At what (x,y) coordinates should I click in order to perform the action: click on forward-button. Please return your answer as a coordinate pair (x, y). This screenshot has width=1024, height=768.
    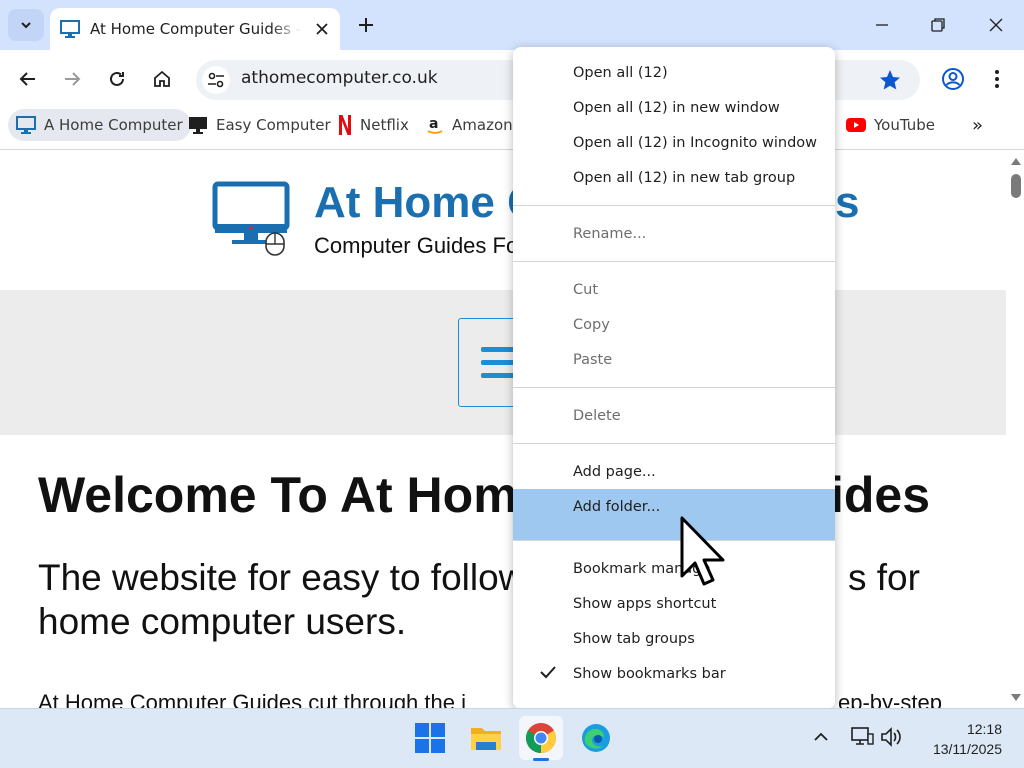
    Looking at the image, I should click on (72, 79).